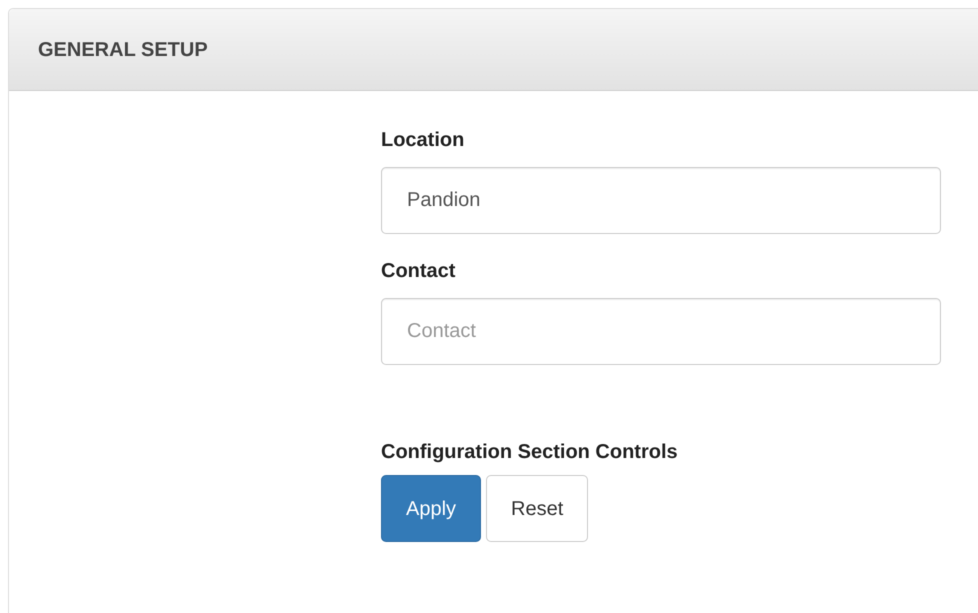  Describe the element at coordinates (661, 200) in the screenshot. I see `input-field: Pandion` at that location.